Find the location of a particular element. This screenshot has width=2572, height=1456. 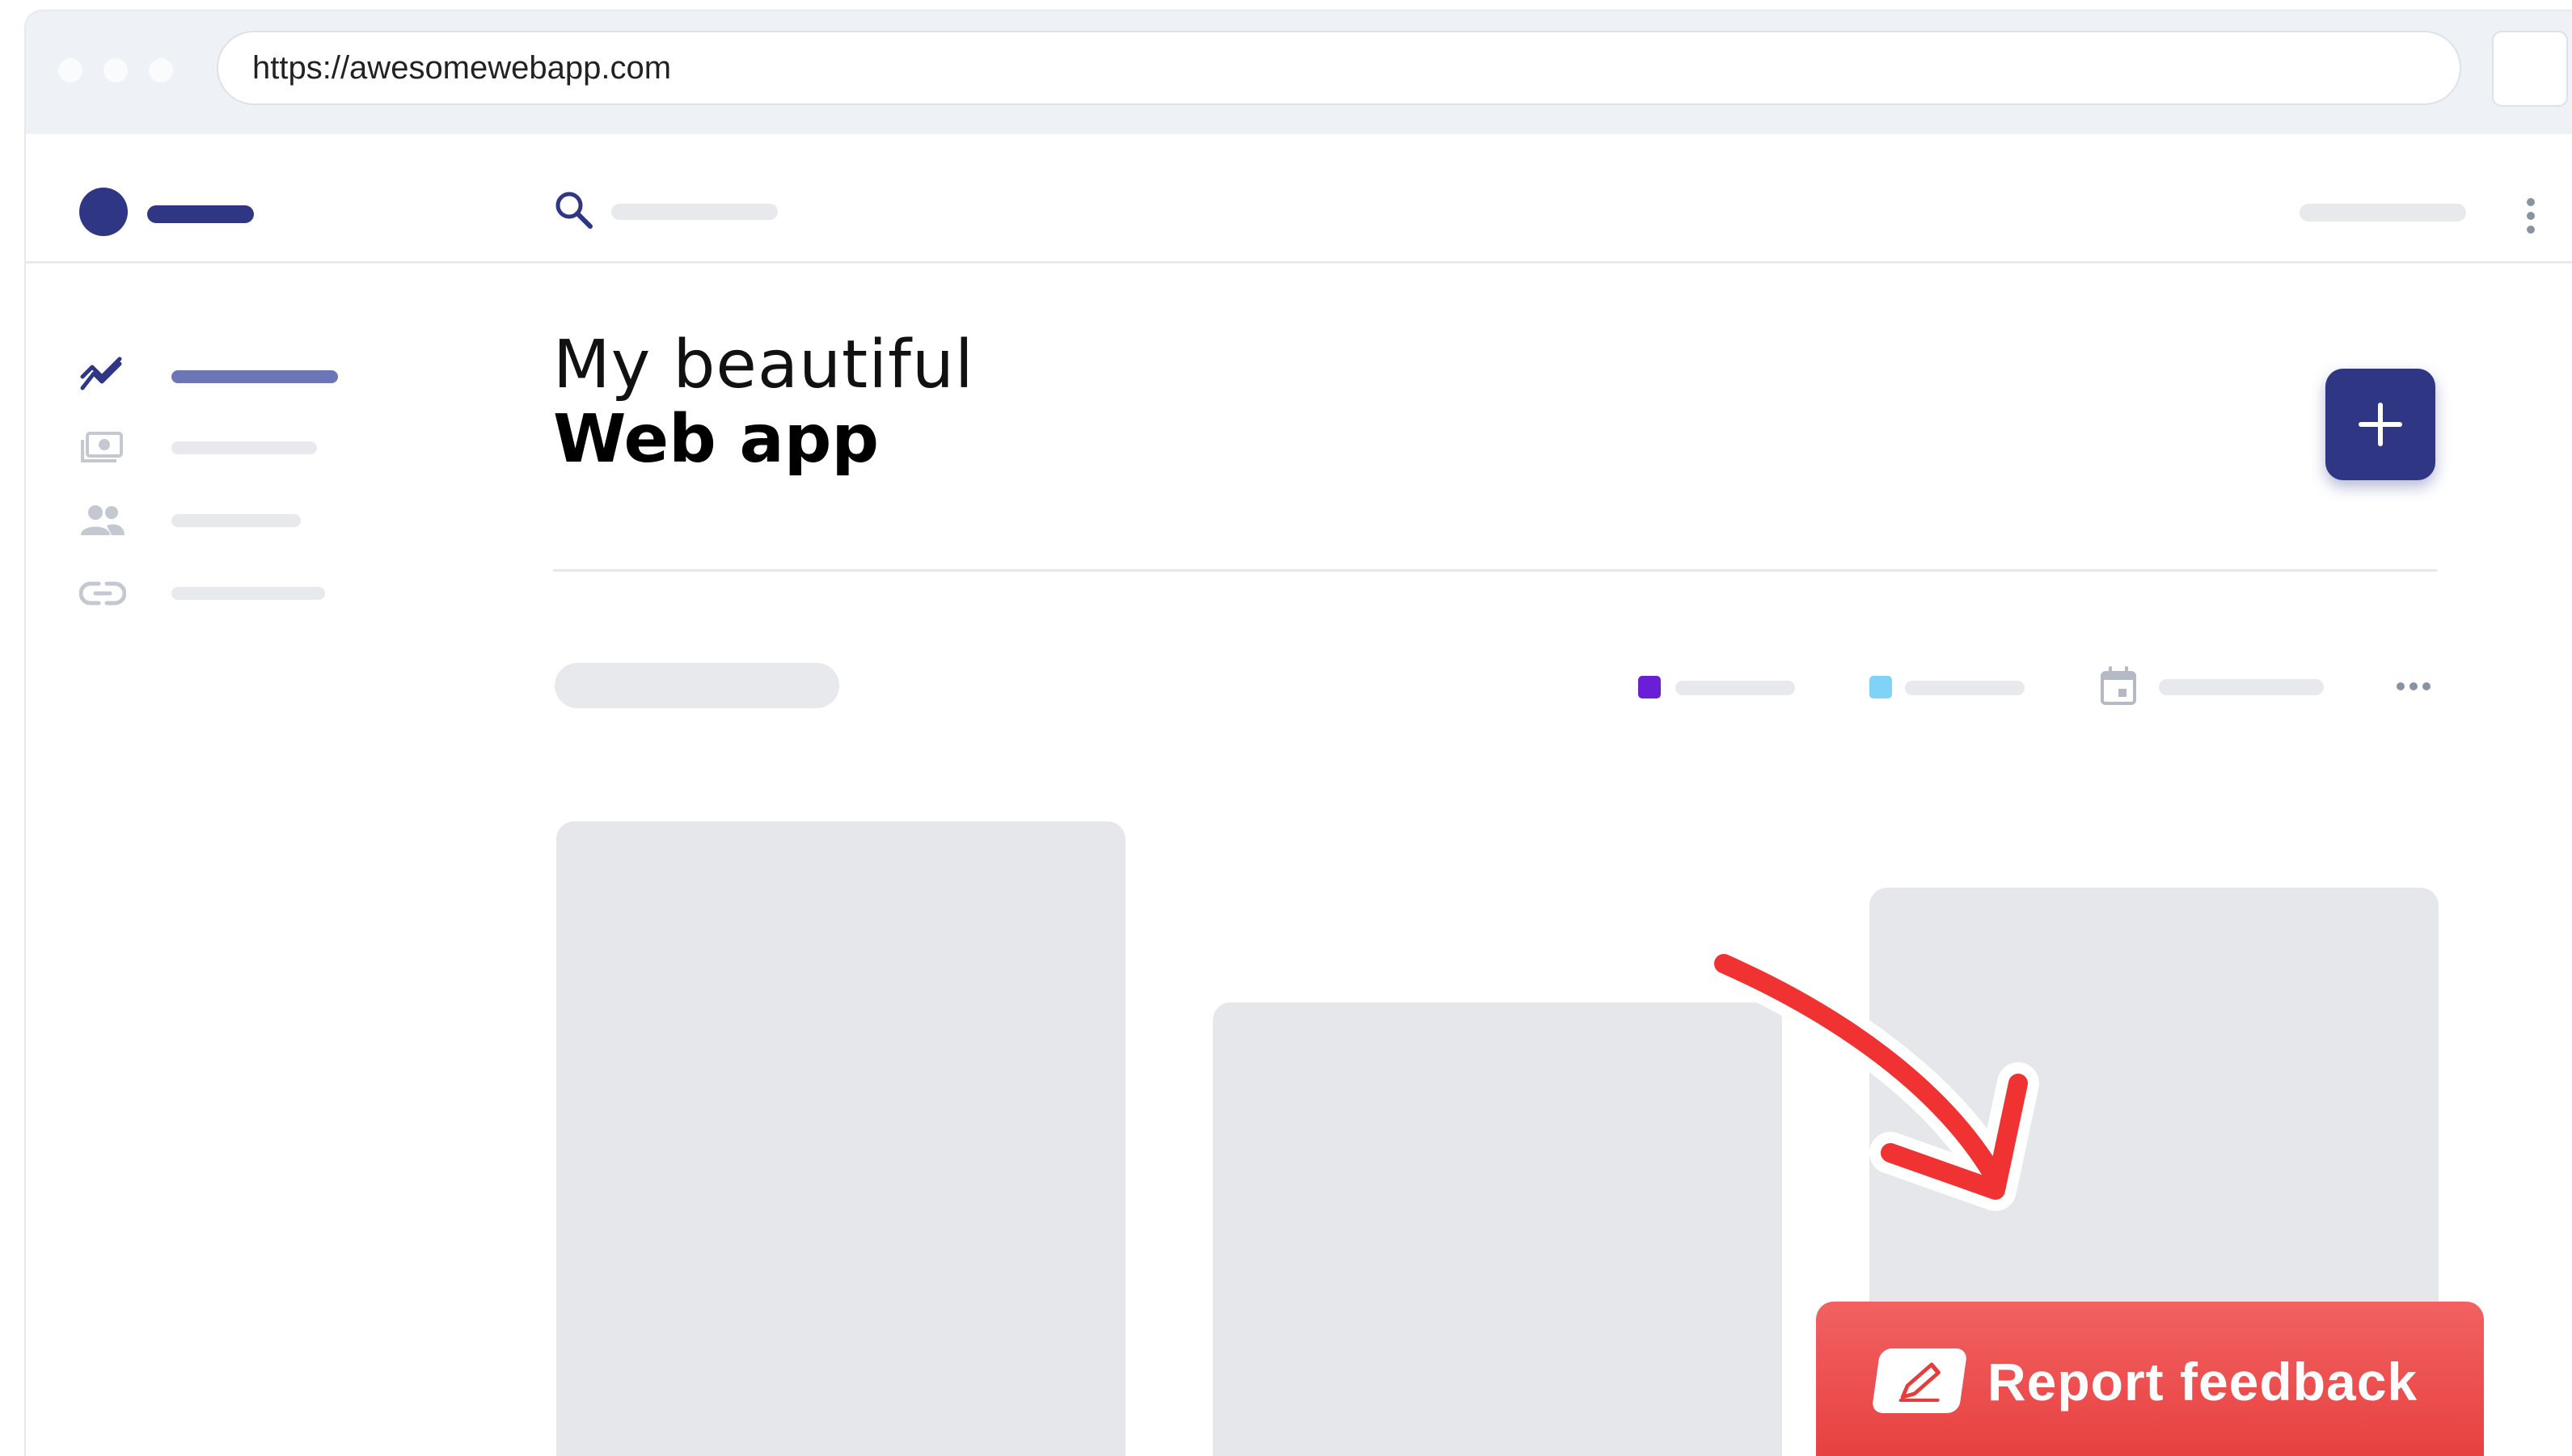

date-range-label-placeholder is located at coordinates (2241, 687).